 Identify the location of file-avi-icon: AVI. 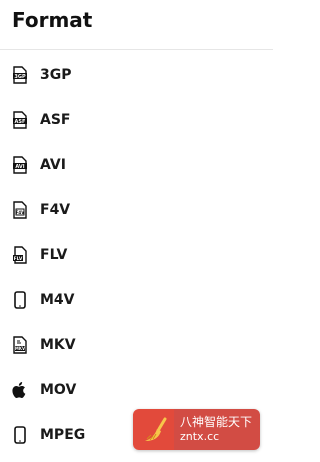
(20, 164).